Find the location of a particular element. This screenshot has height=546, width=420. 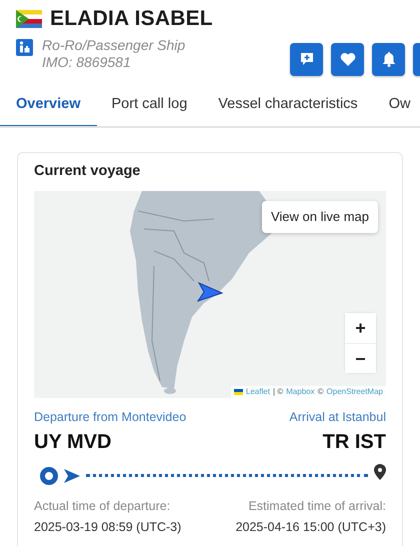

imo-number: IMO: 8869581 is located at coordinates (87, 62).